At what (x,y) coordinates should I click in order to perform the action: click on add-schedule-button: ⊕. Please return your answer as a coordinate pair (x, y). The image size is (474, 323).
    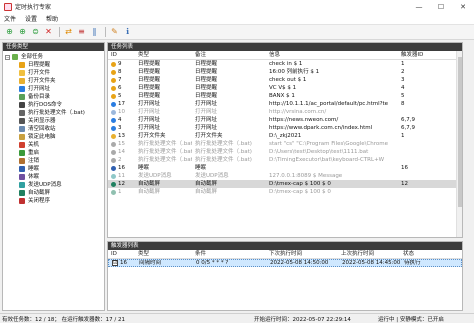
    Looking at the image, I should click on (22, 32).